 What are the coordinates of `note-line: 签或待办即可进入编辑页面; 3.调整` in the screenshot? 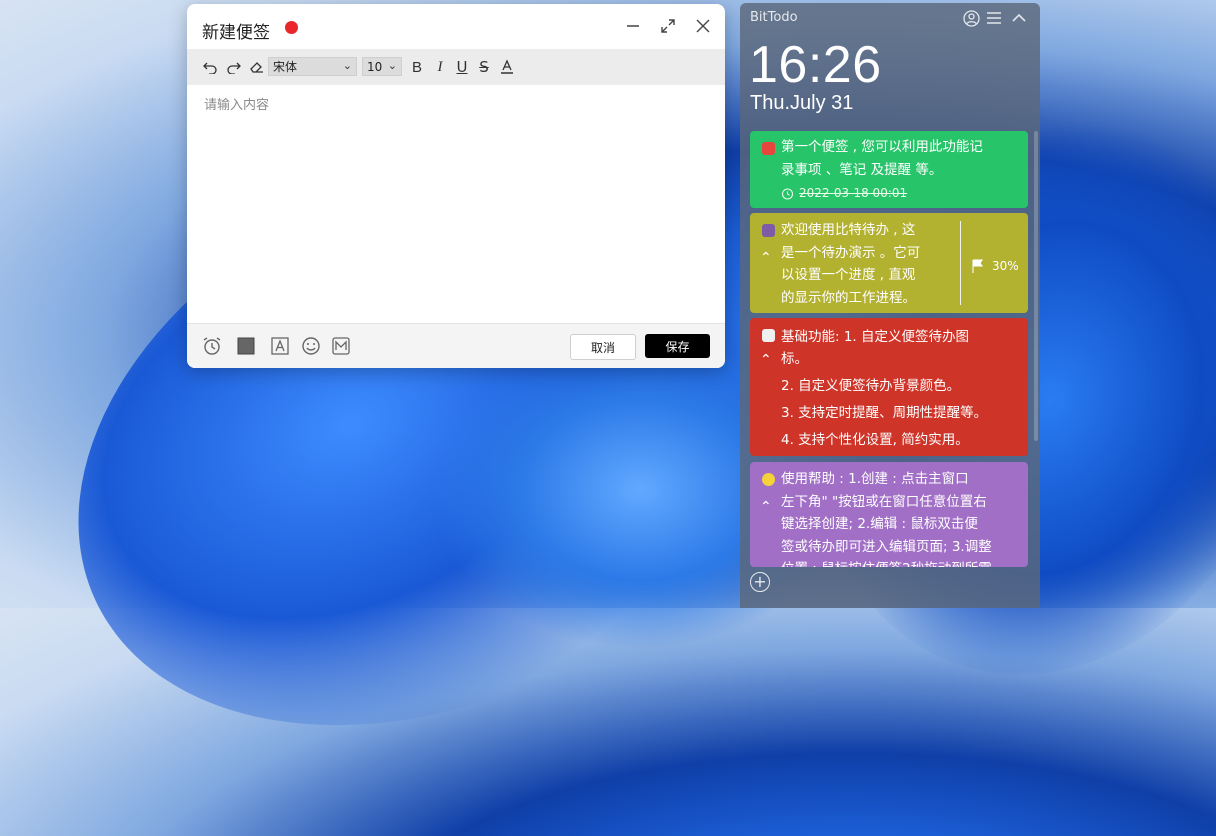 It's located at (886, 546).